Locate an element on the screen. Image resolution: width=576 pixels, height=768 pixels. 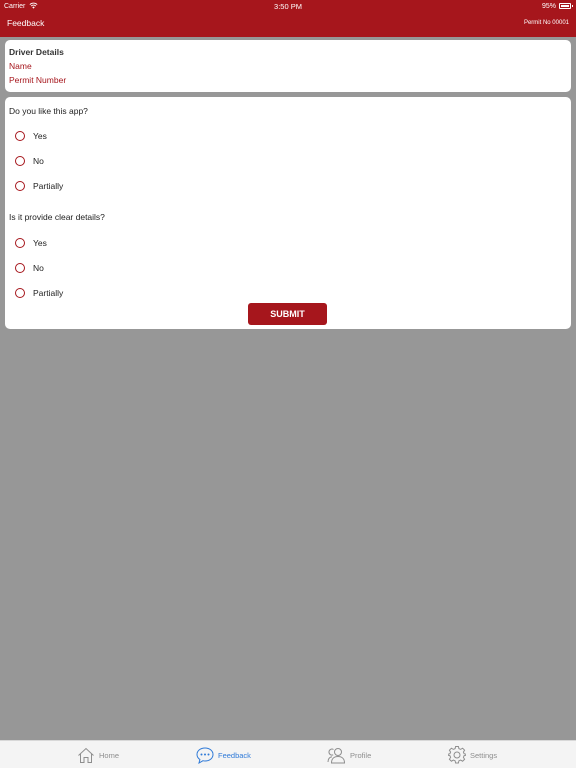
driver-name-field: Name is located at coordinates (20, 66).